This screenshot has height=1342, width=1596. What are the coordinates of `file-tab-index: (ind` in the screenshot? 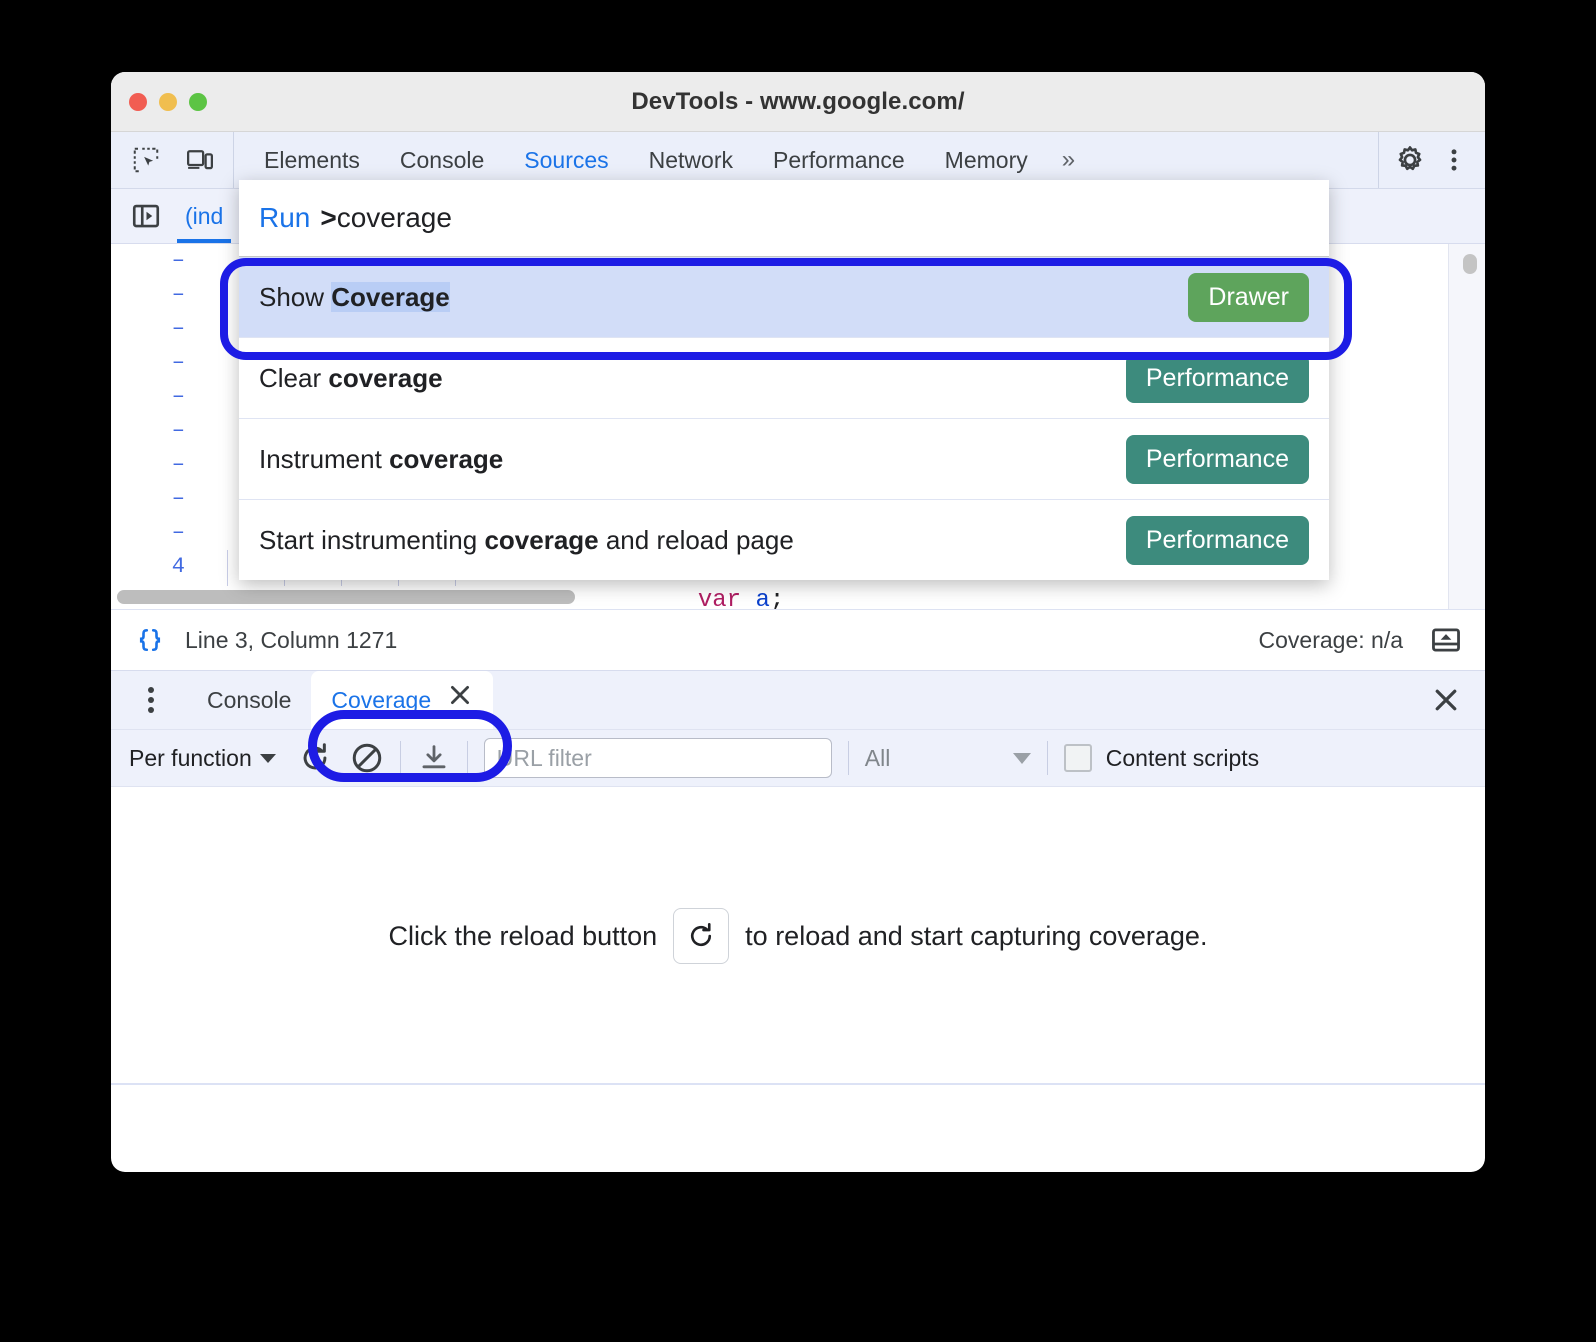 It's located at (204, 216).